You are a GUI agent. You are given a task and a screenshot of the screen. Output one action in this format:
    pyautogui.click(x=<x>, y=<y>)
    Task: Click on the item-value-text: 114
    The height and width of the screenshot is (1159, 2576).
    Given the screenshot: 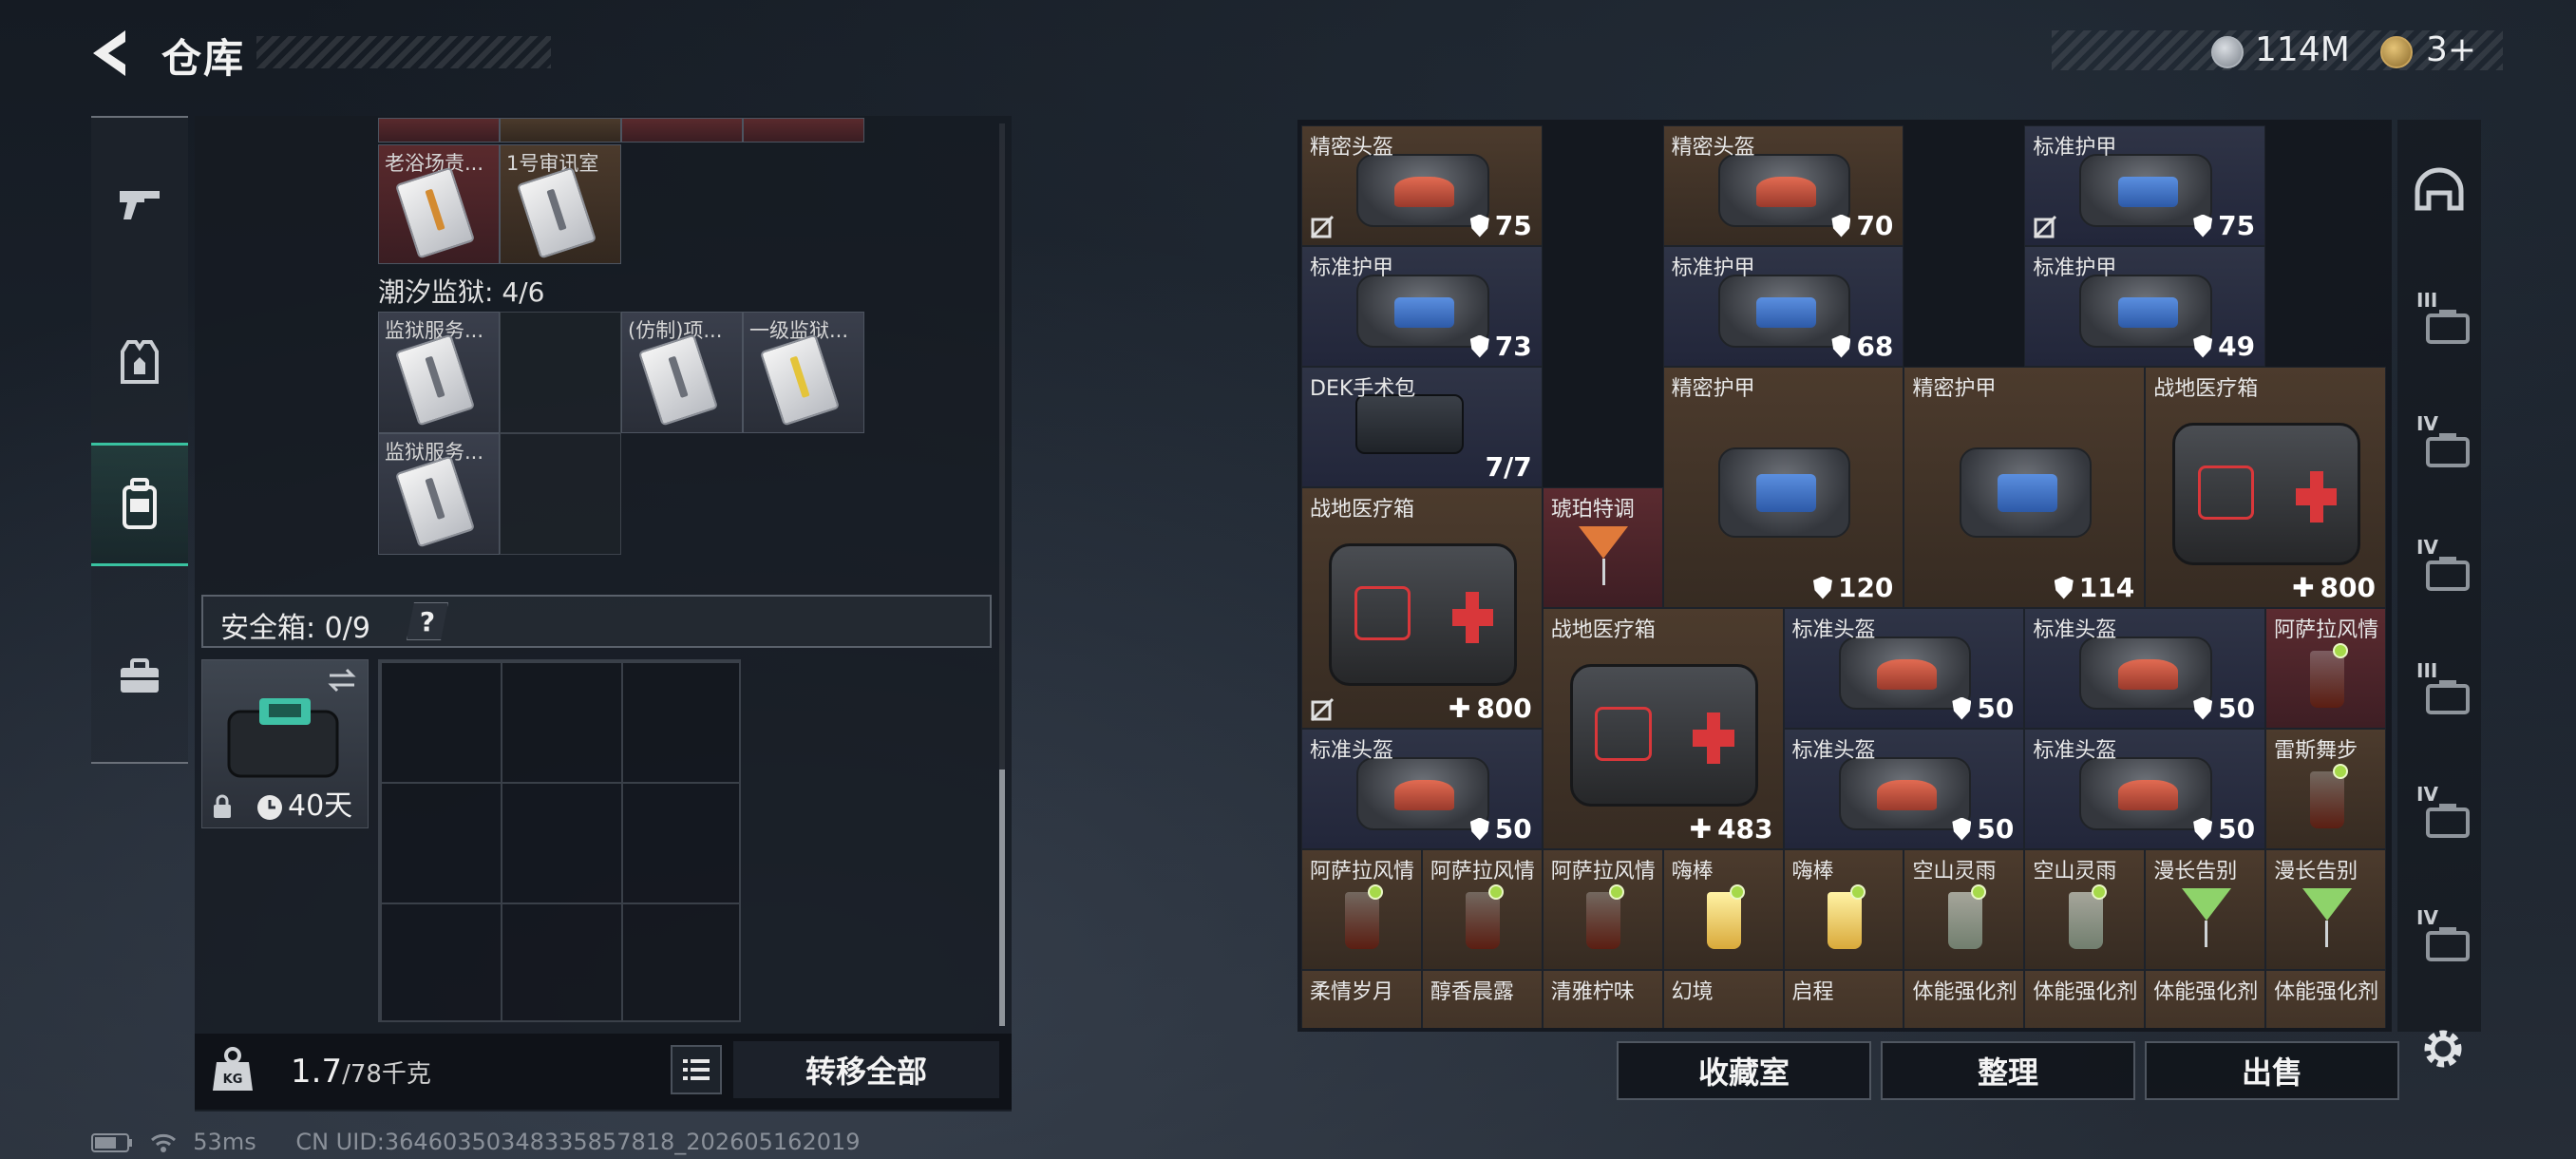 What is the action you would take?
    pyautogui.click(x=2106, y=587)
    